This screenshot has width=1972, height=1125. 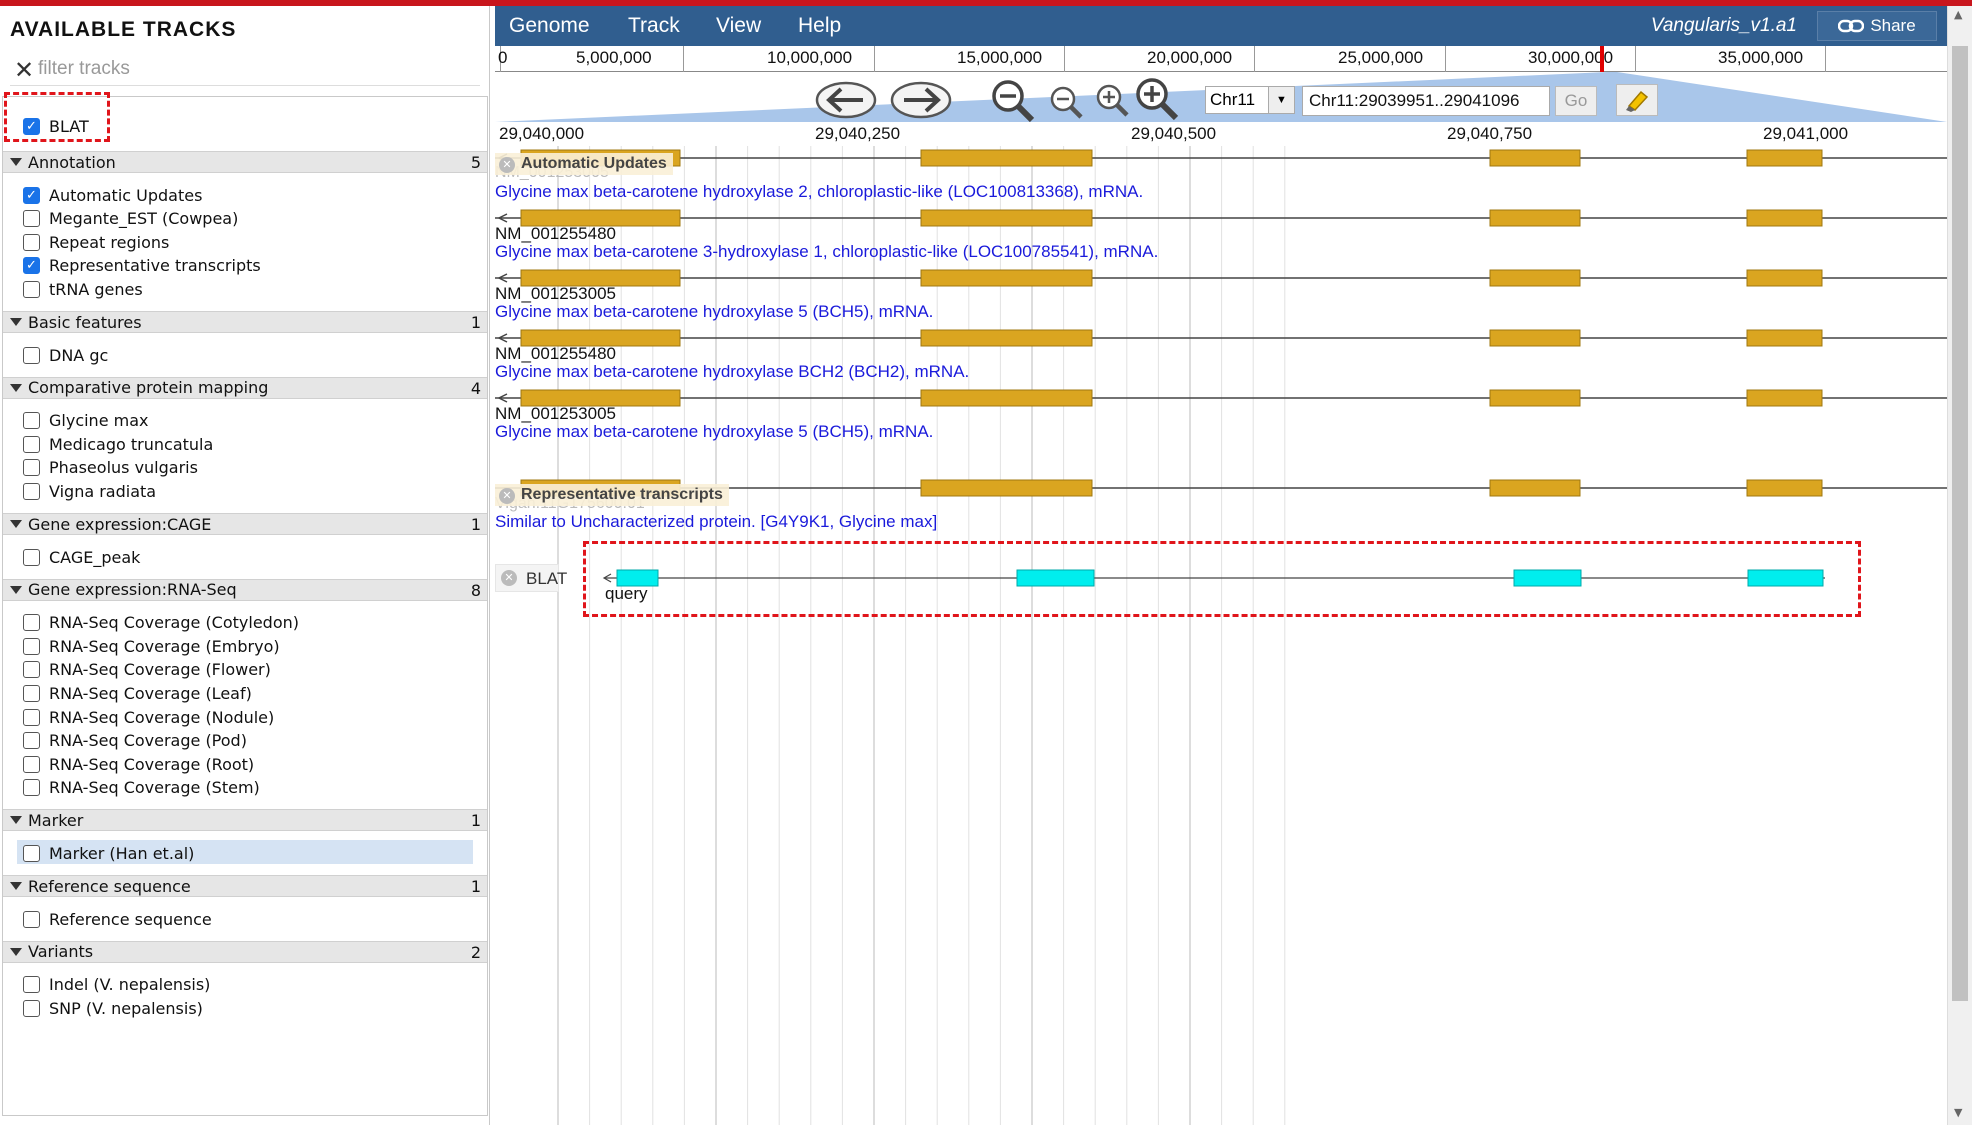 What do you see at coordinates (83, 289) in the screenshot?
I see `track-item: tRNA genes` at bounding box center [83, 289].